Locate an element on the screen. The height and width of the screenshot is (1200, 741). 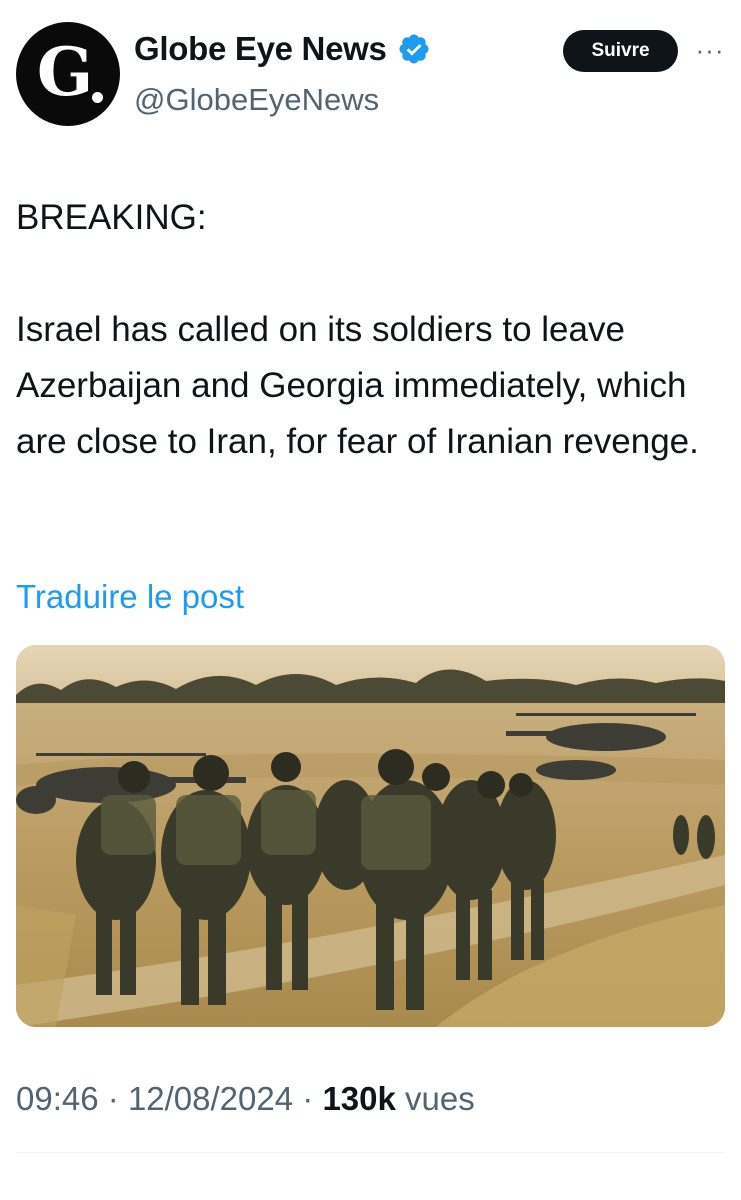
avatar: G is located at coordinates (68, 74).